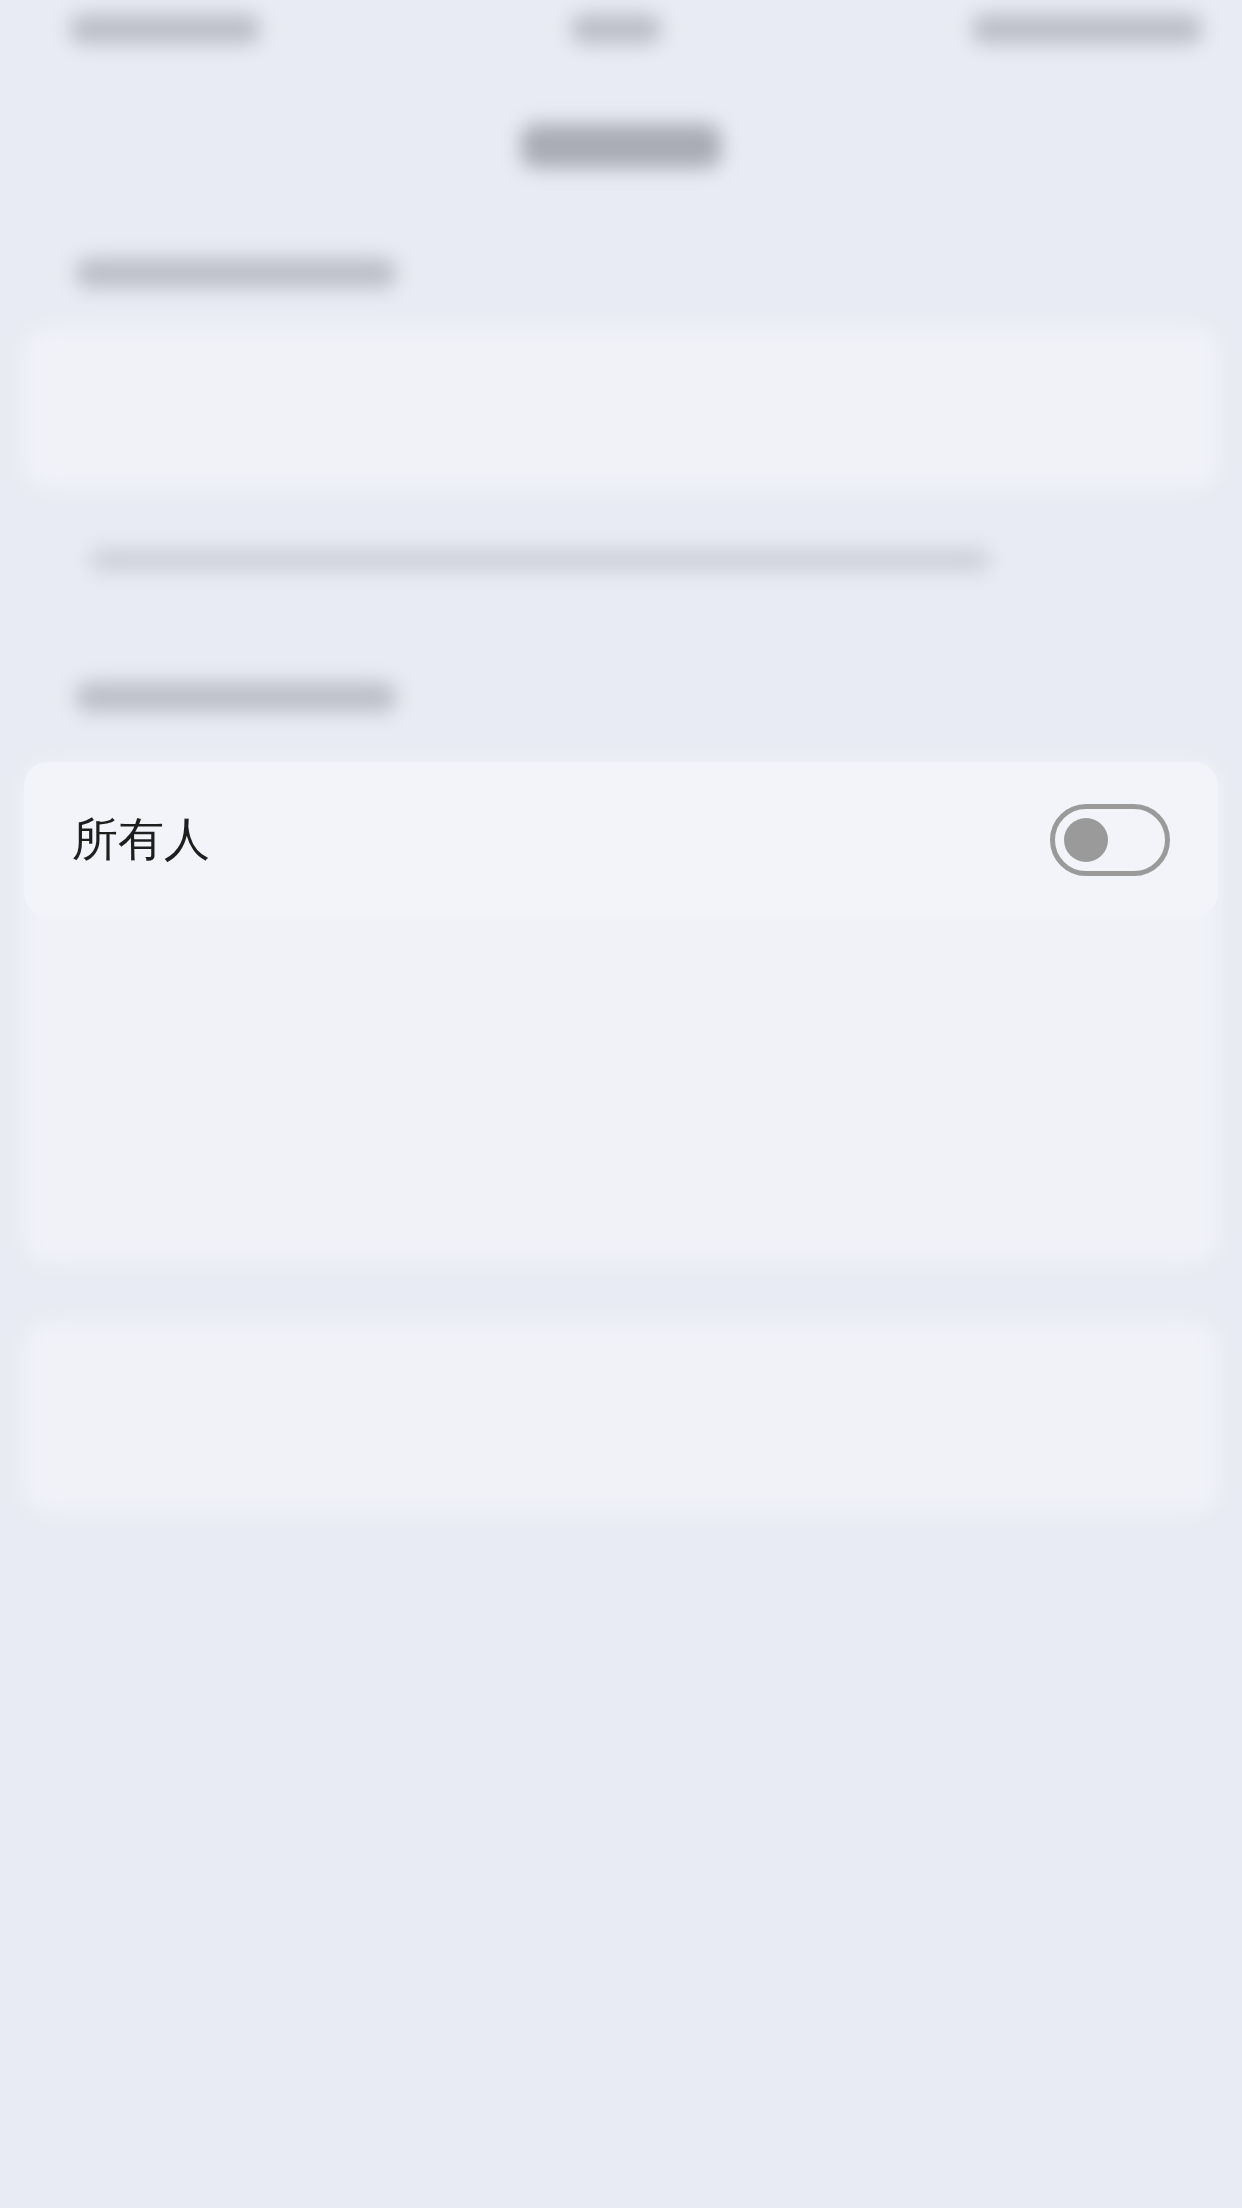 This screenshot has height=2208, width=1242. I want to click on row-label: 所有人, so click(141, 839).